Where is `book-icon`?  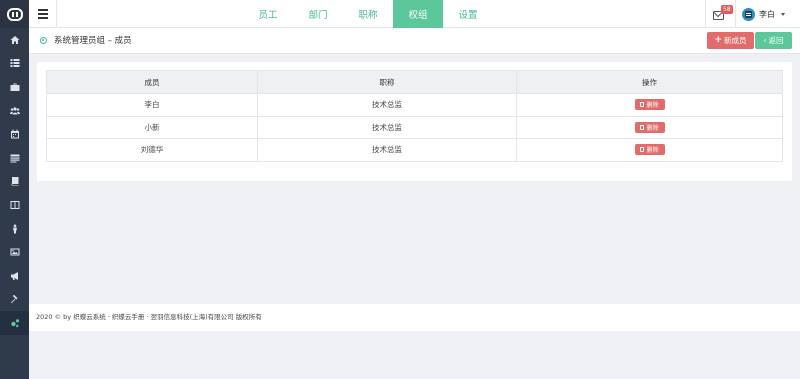
book-icon is located at coordinates (14, 181).